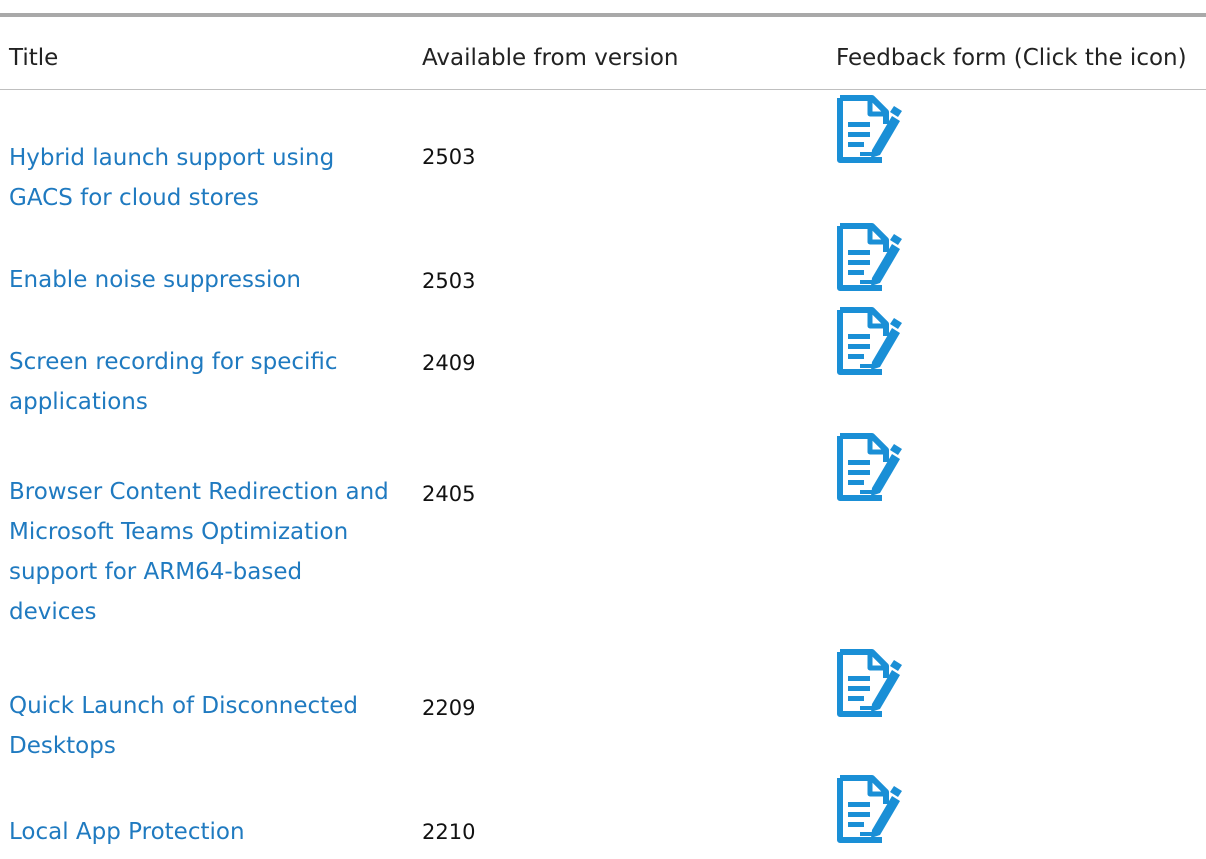 Image resolution: width=1206 pixels, height=859 pixels. Describe the element at coordinates (449, 832) in the screenshot. I see `version-value: 2210` at that location.